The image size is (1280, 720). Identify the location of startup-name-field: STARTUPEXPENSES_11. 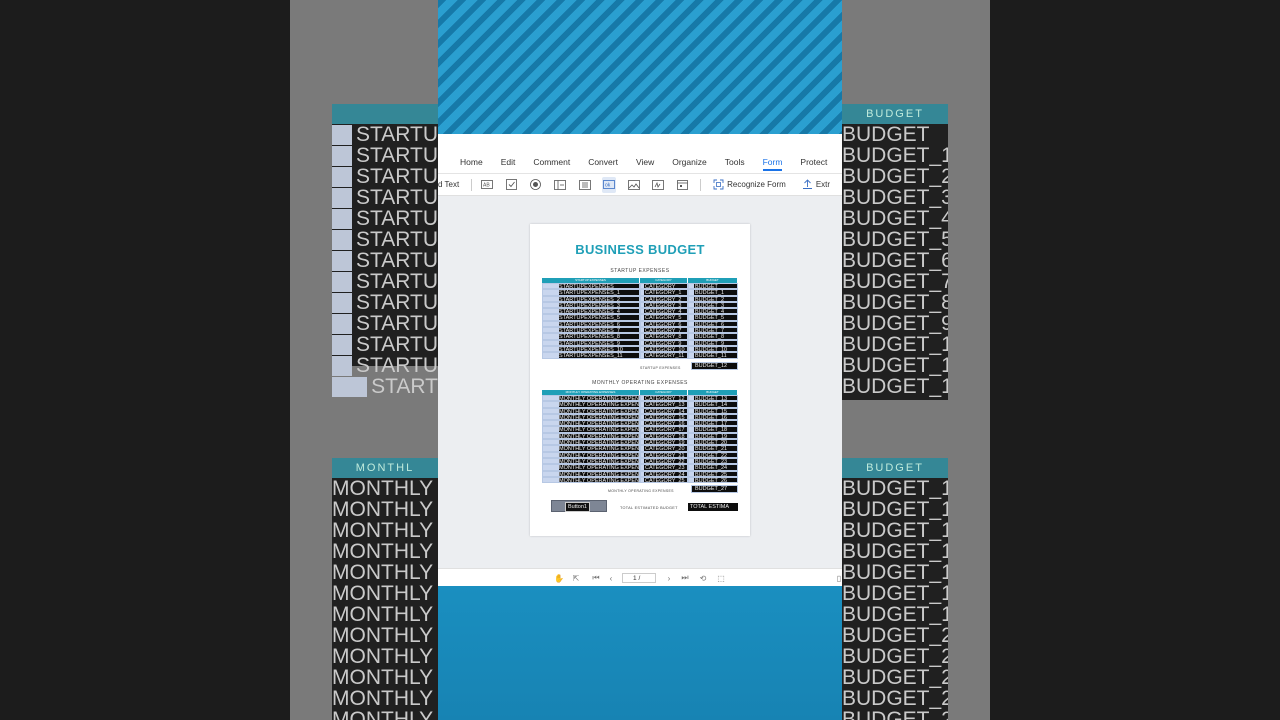
(591, 355).